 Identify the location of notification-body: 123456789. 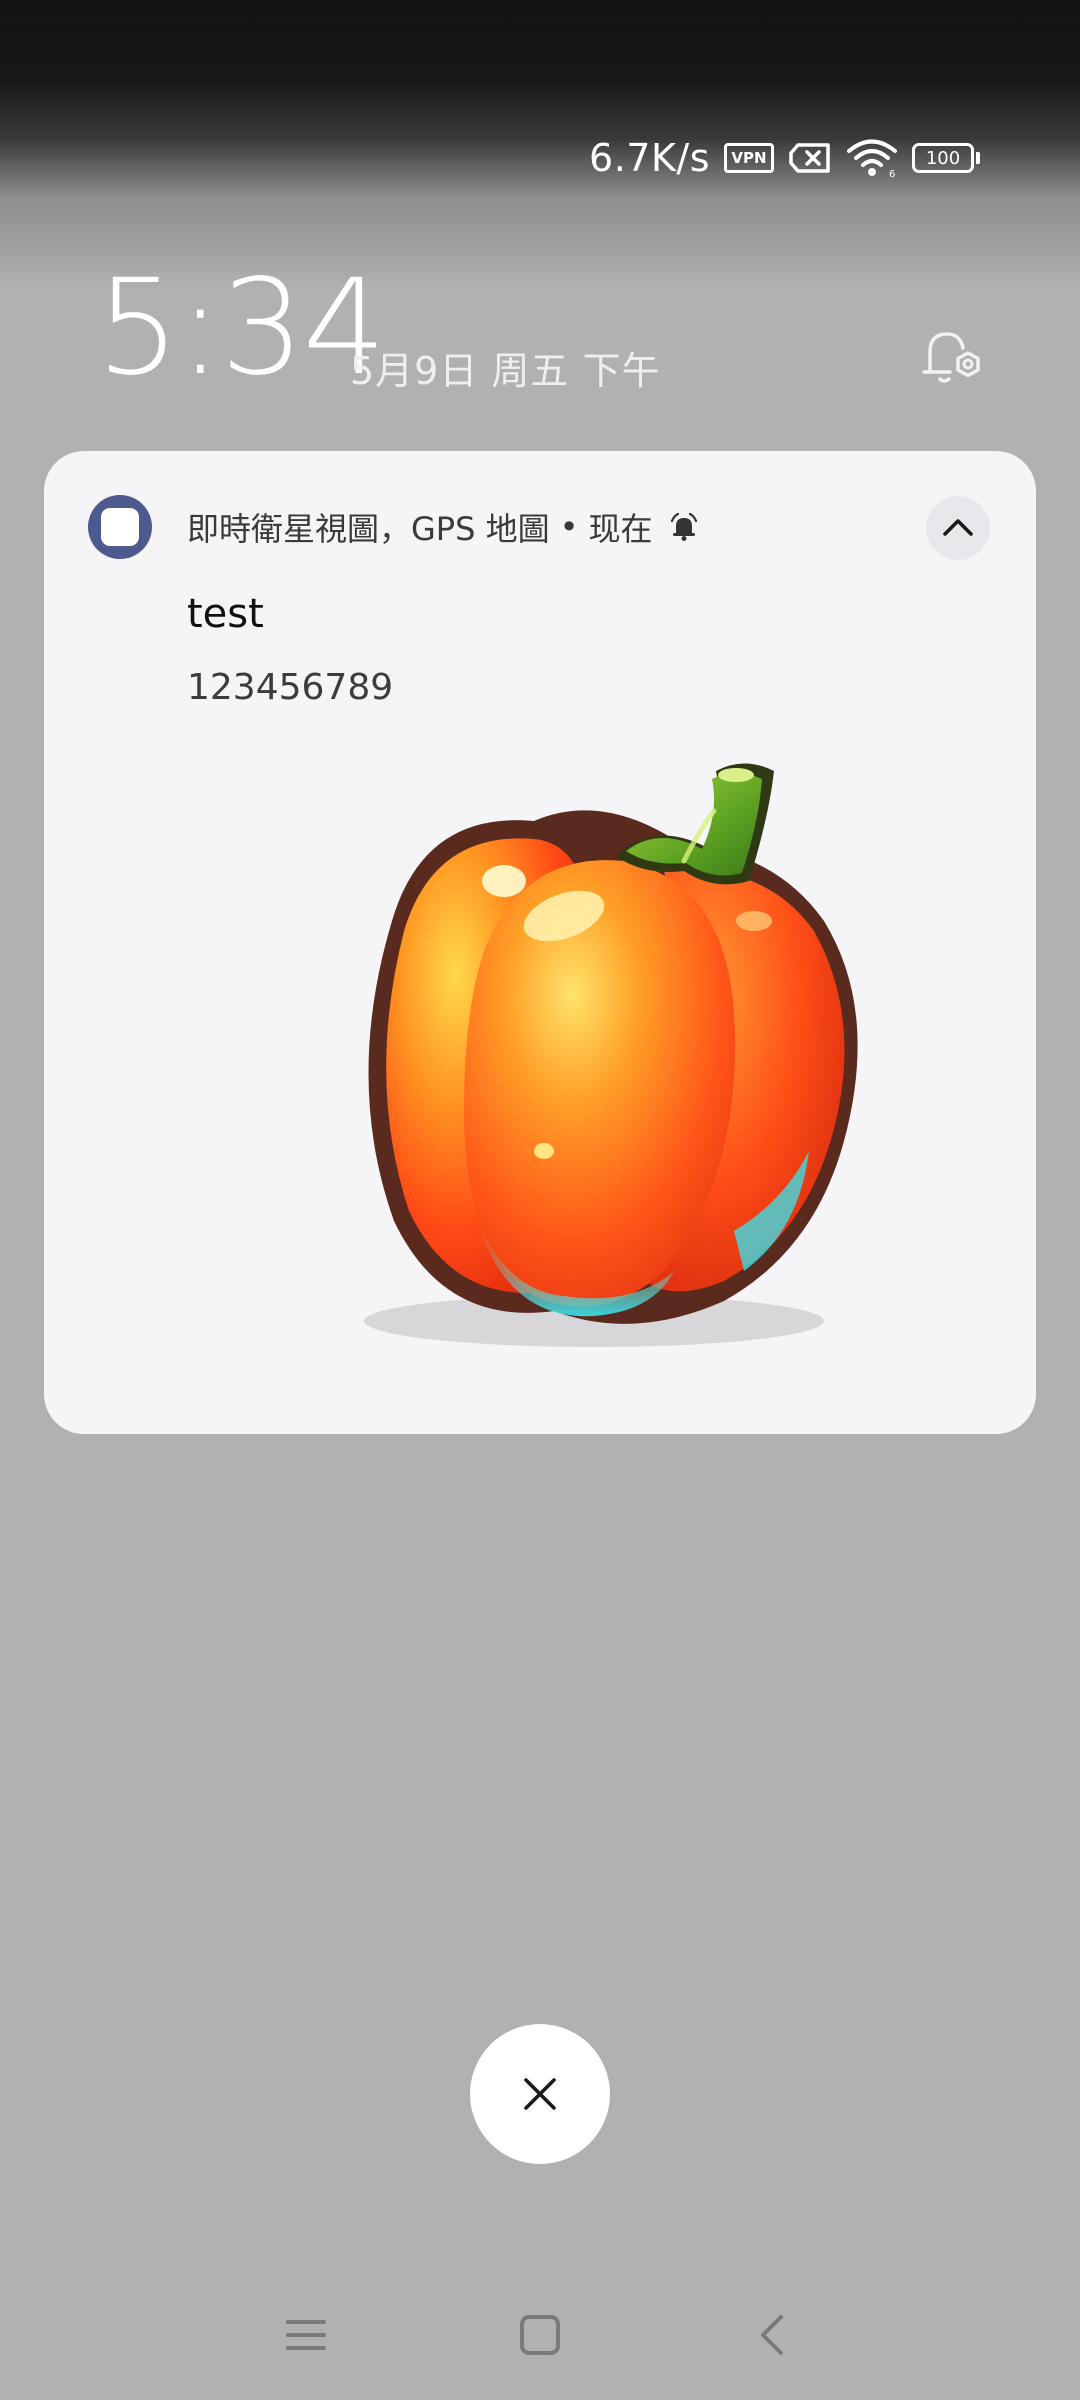
(290, 687).